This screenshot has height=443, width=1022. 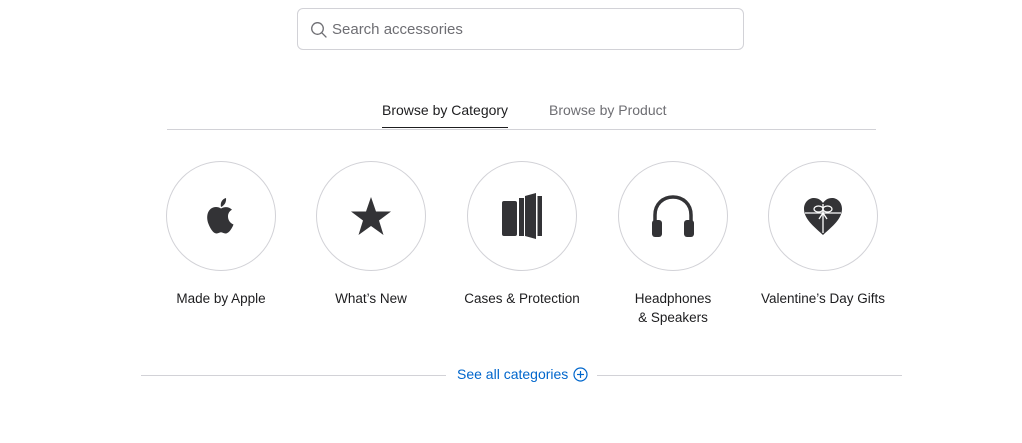 I want to click on category-valentines-day-gifts: Valentine’s Day Gifts, so click(x=823, y=234).